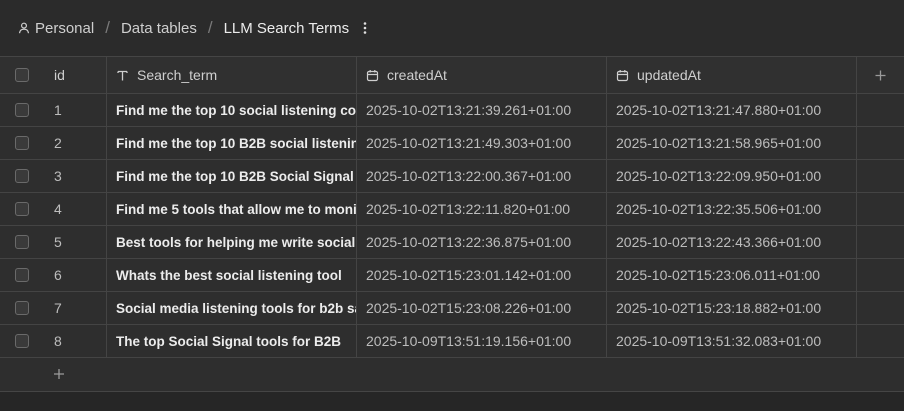 This screenshot has height=411, width=904. What do you see at coordinates (365, 28) in the screenshot?
I see `more-options-icon` at bounding box center [365, 28].